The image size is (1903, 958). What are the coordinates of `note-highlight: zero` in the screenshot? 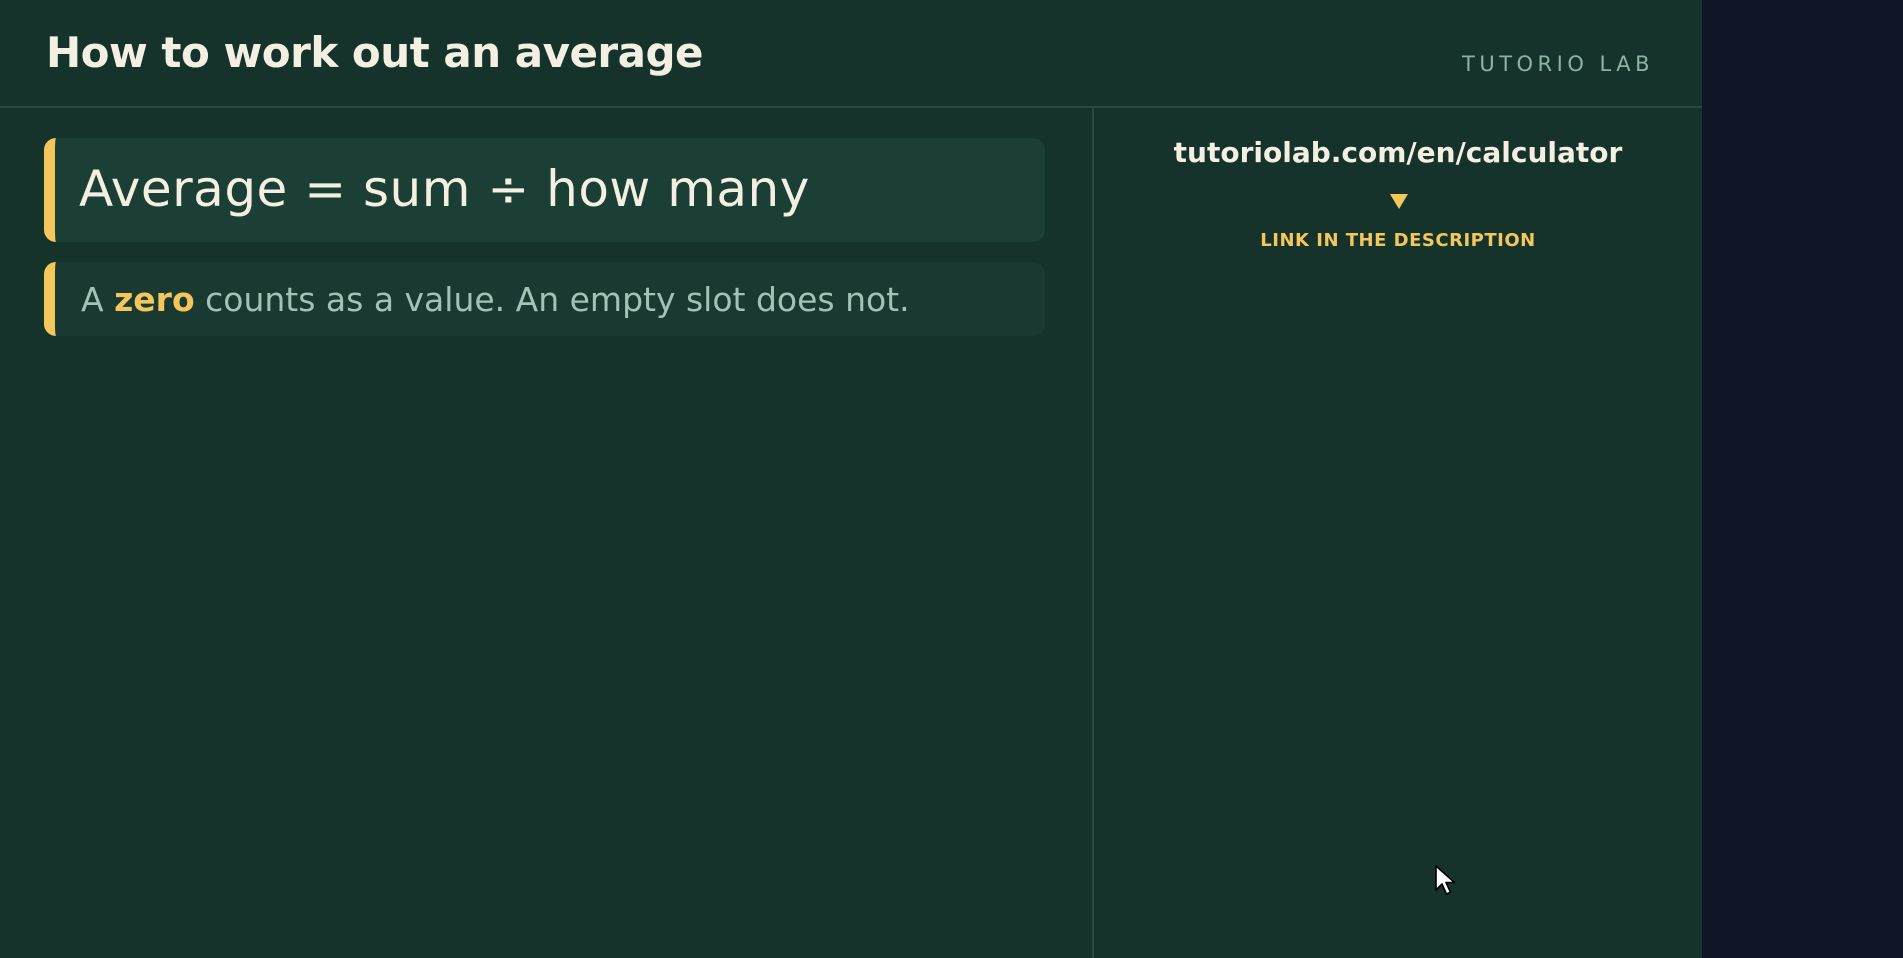 It's located at (154, 299).